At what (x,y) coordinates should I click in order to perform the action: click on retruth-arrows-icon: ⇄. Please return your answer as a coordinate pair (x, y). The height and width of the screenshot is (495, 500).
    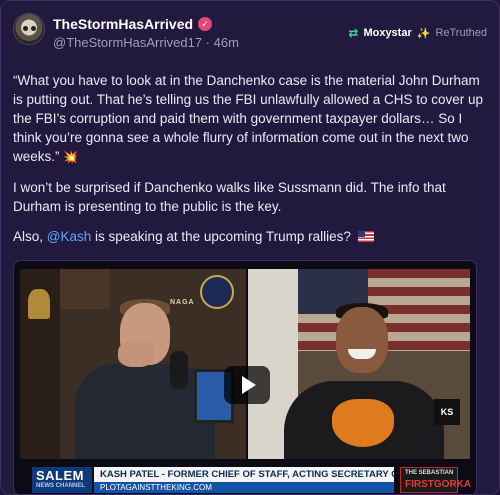
    Looking at the image, I should click on (353, 33).